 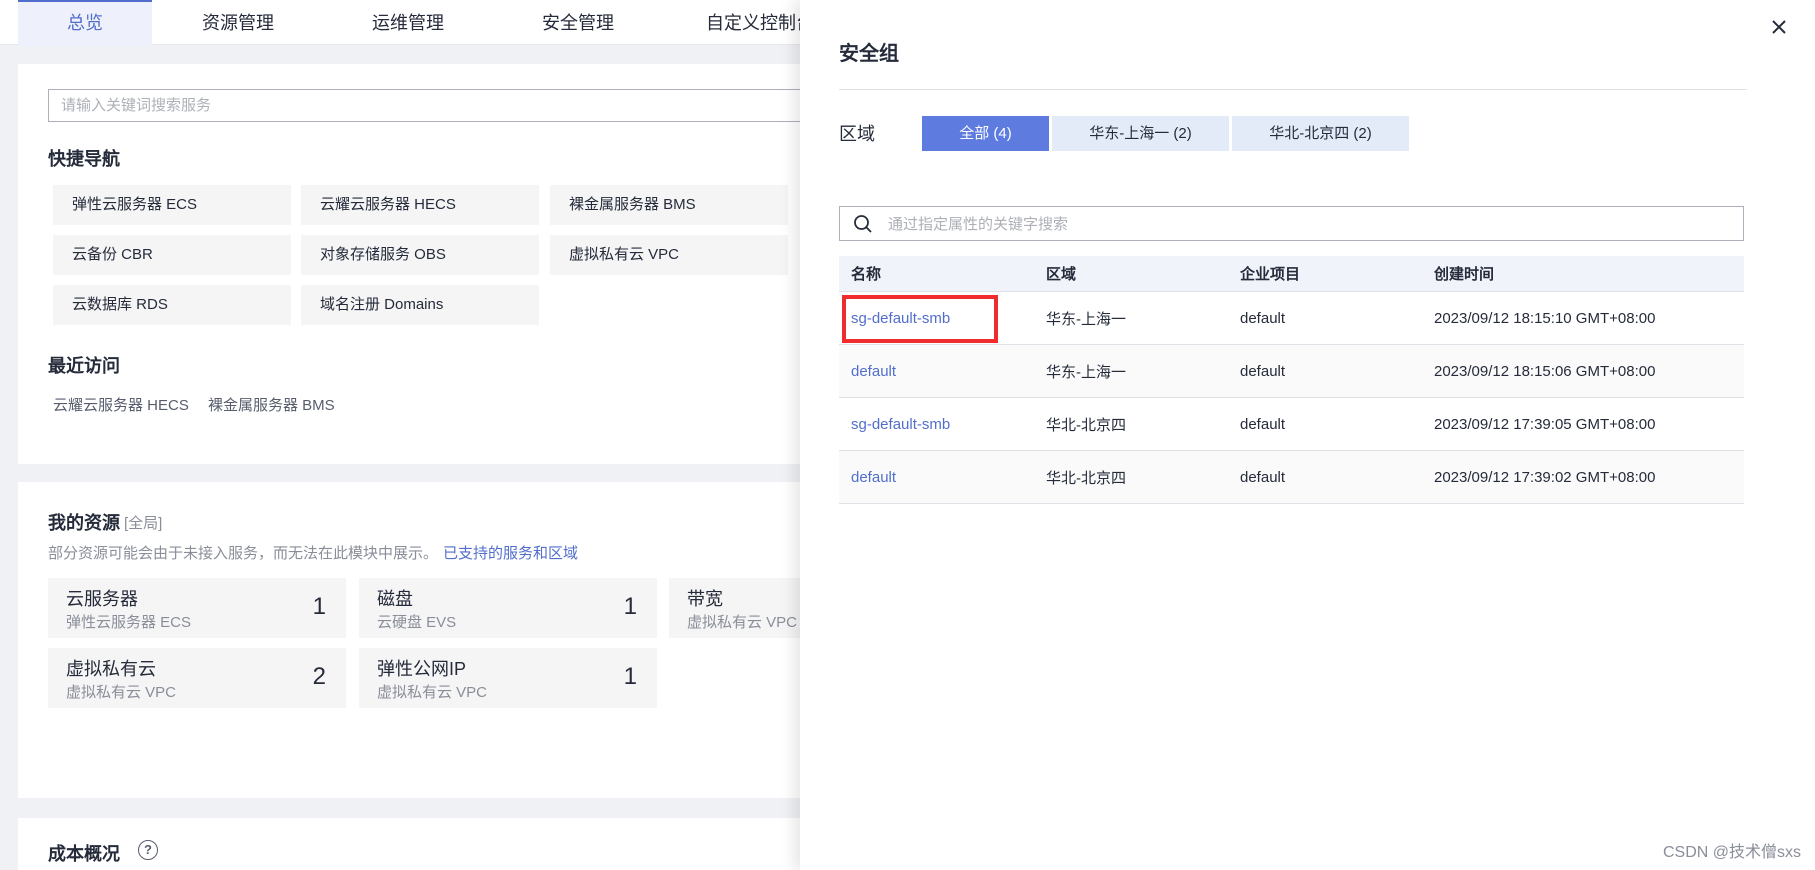 What do you see at coordinates (1545, 318) in the screenshot?
I see `sg-created: 2023/09/12 18:15:10 GMT+08:00` at bounding box center [1545, 318].